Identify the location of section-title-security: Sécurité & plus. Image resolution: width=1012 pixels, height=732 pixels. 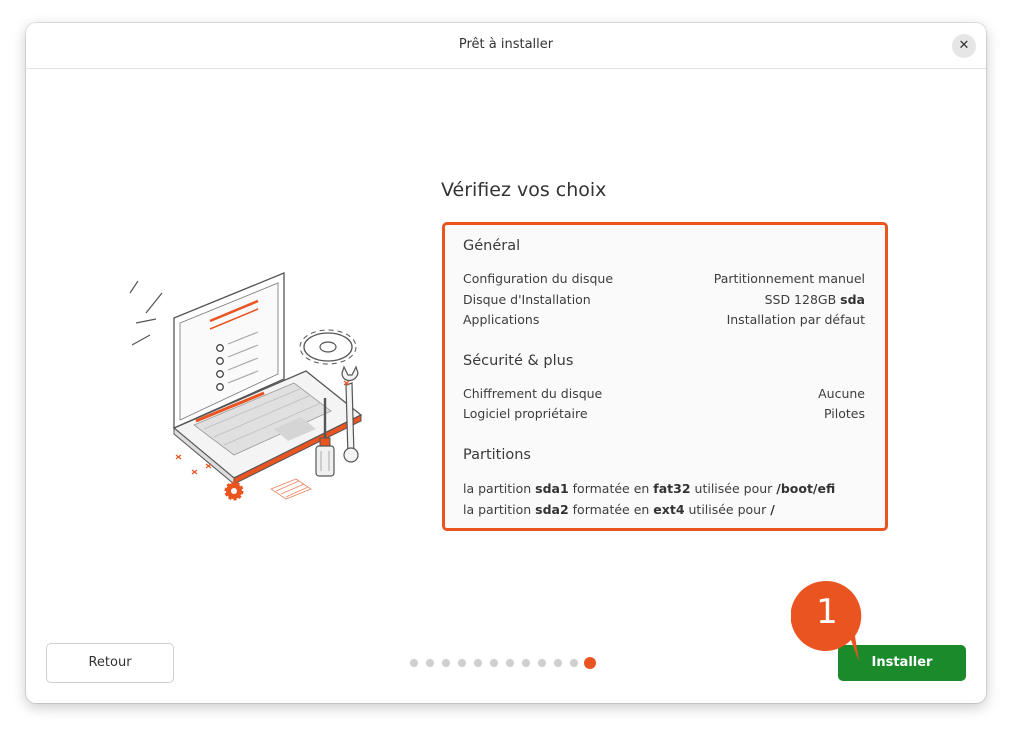
(518, 361).